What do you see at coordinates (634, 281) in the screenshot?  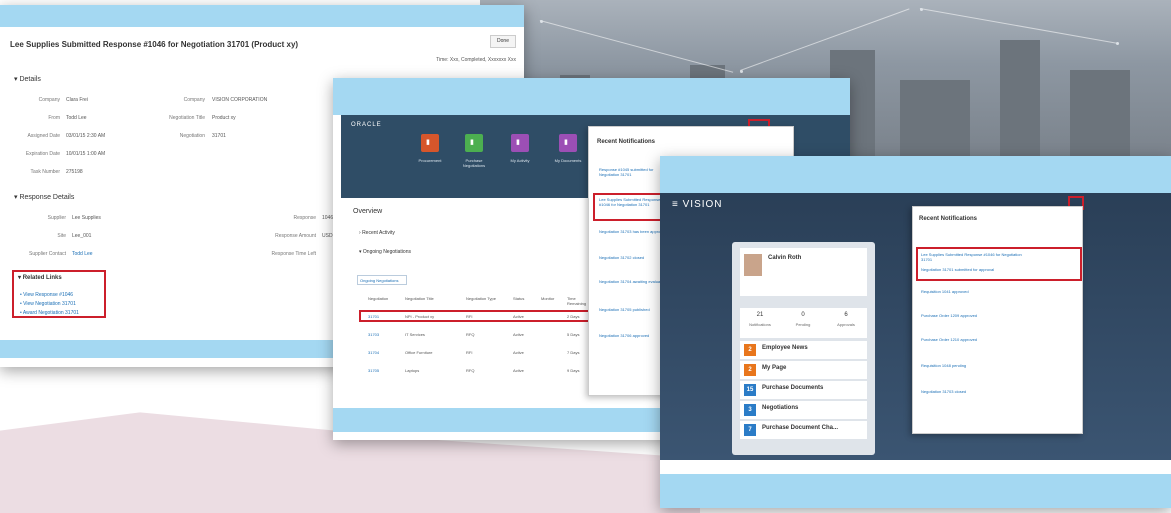 I see `notification-item: Negotiation 31704 awaiting evaluation` at bounding box center [634, 281].